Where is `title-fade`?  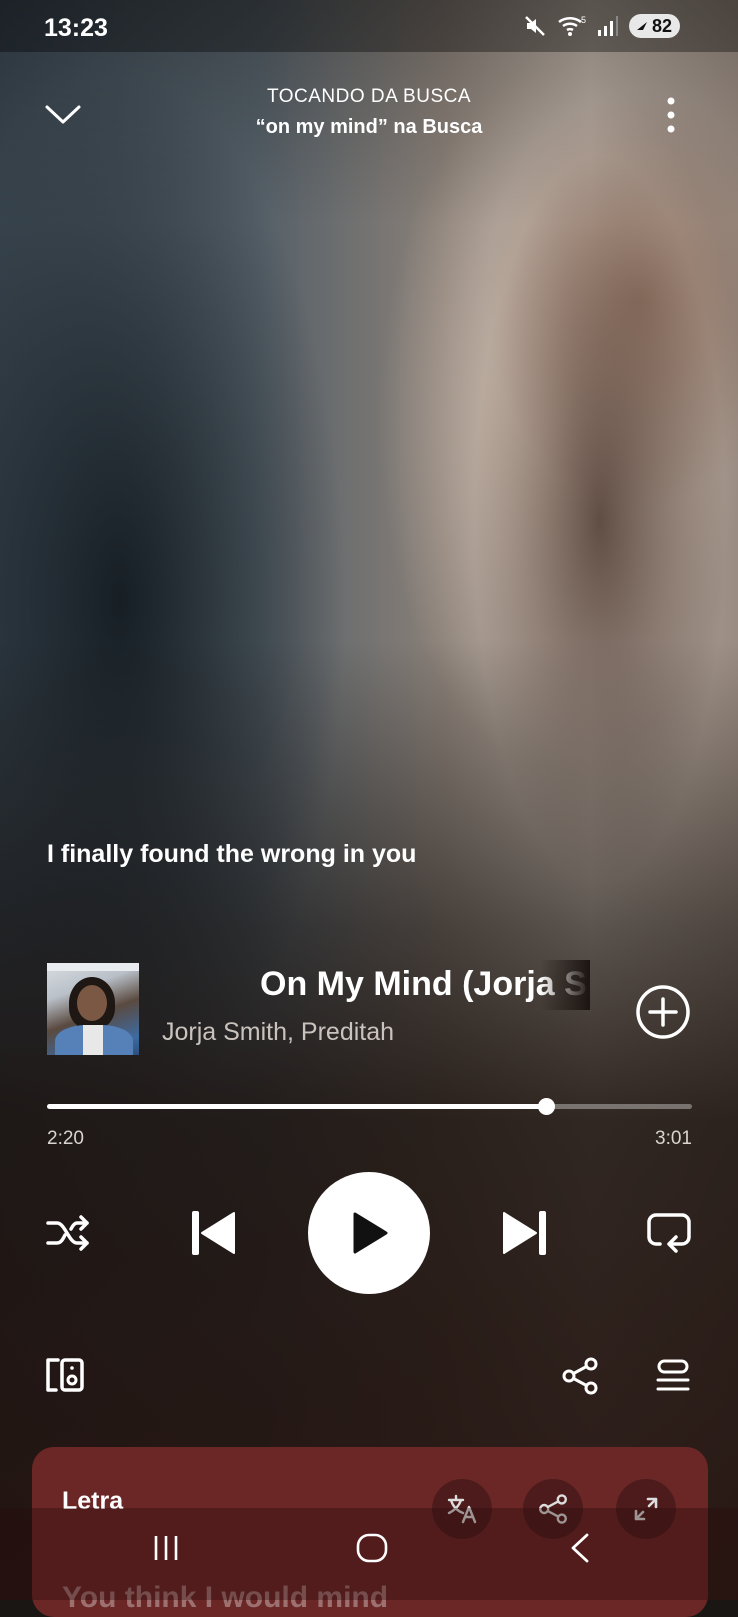 title-fade is located at coordinates (565, 985).